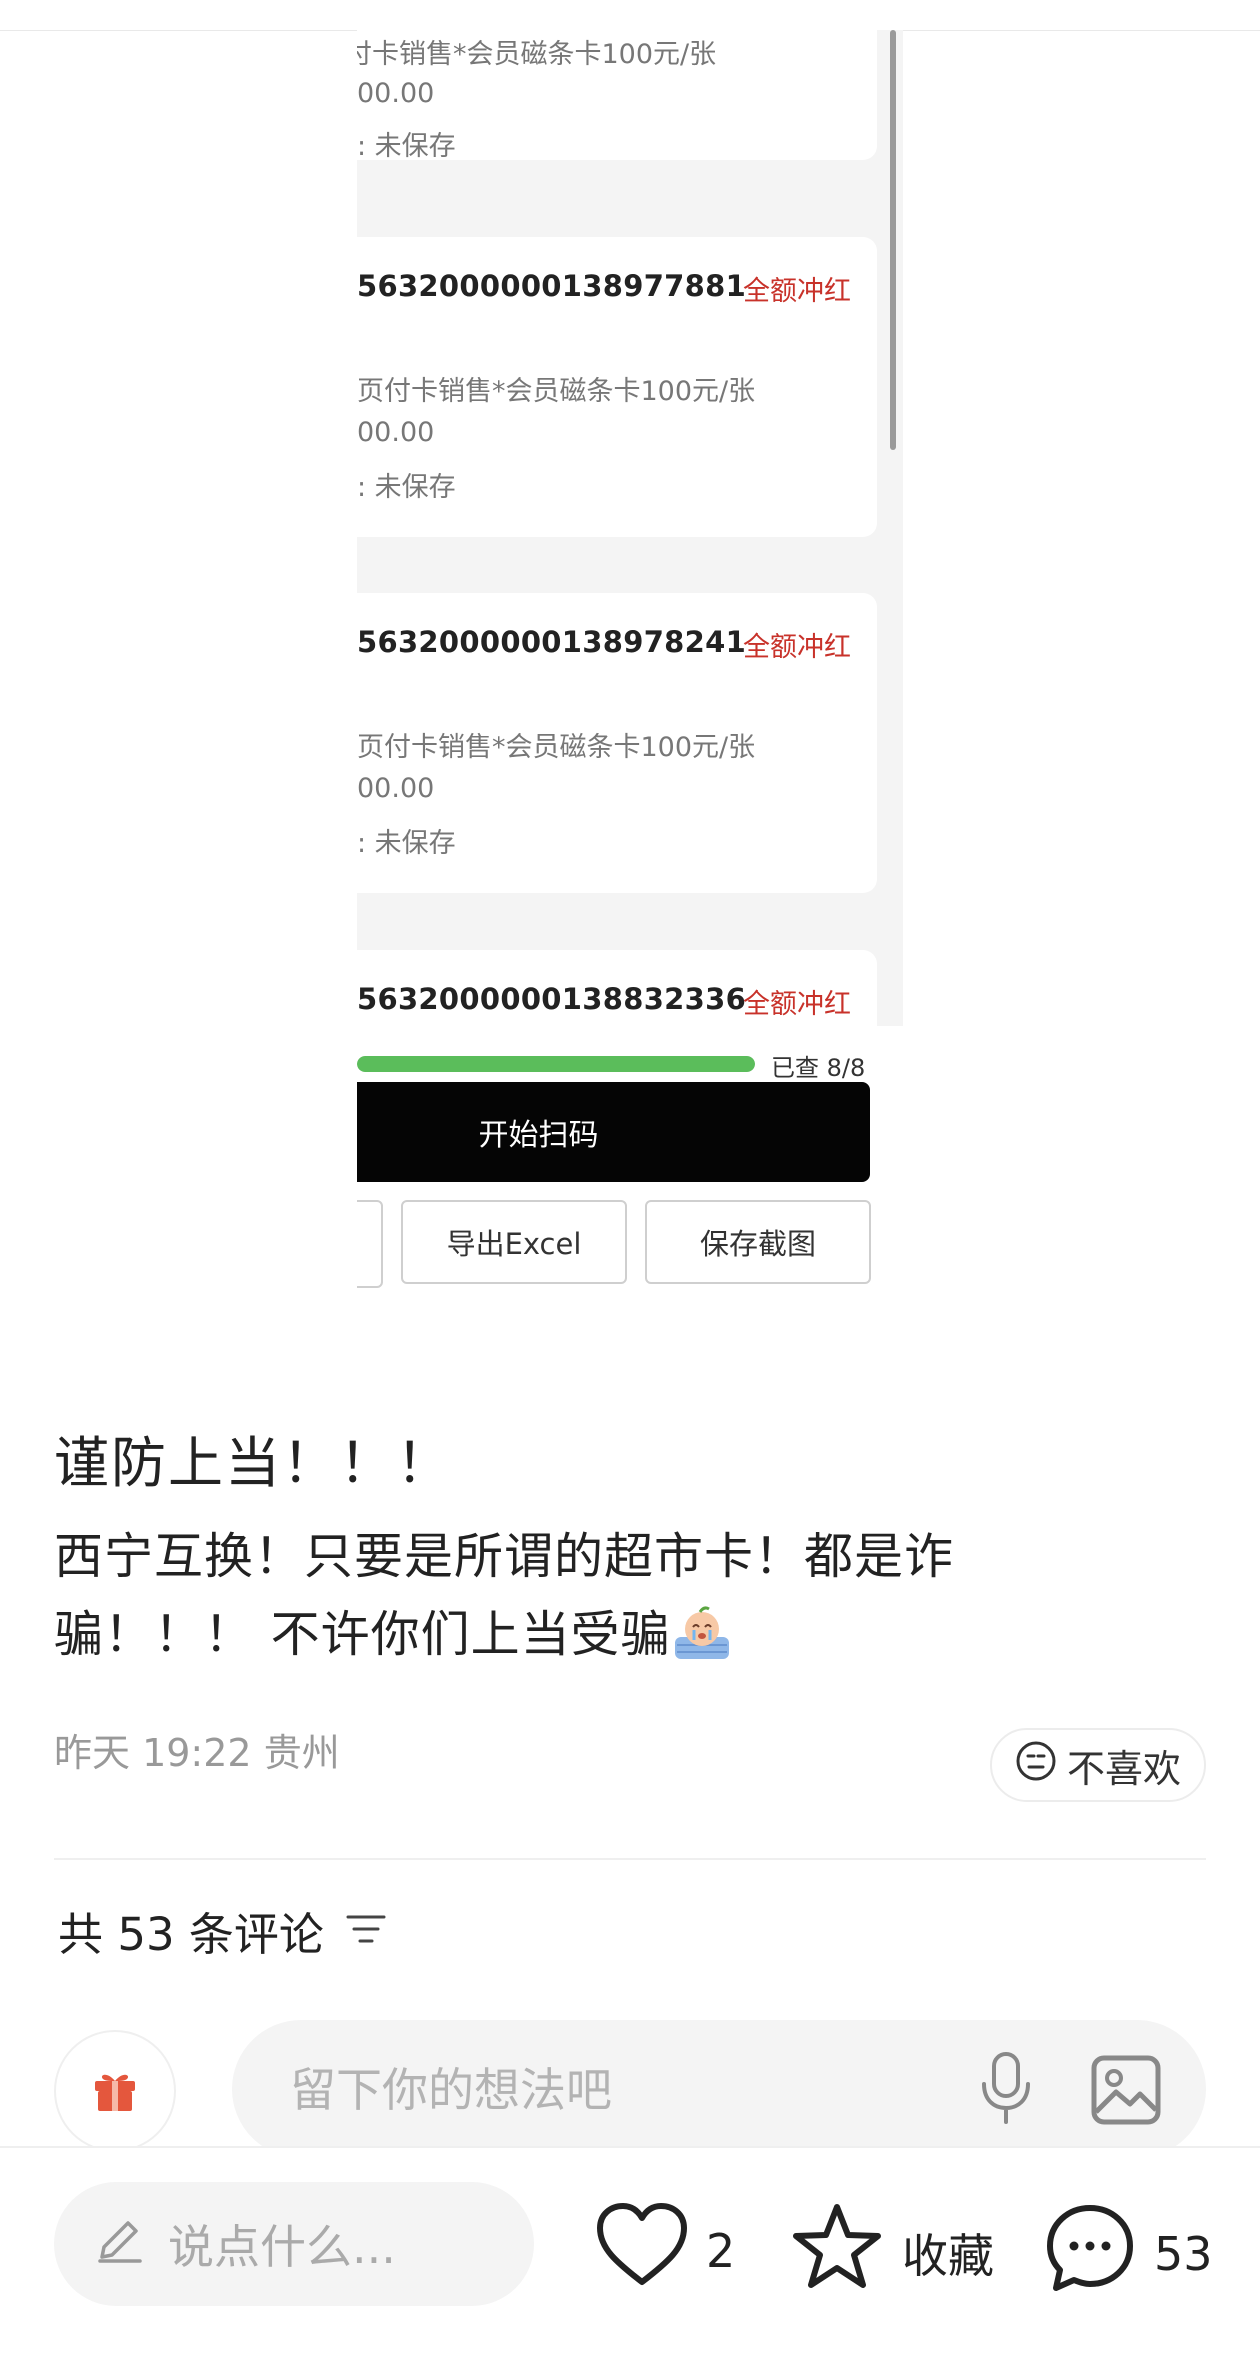 Image resolution: width=1260 pixels, height=2366 pixels. Describe the element at coordinates (153, 1753) in the screenshot. I see `post-date: 昨天 19:22` at that location.